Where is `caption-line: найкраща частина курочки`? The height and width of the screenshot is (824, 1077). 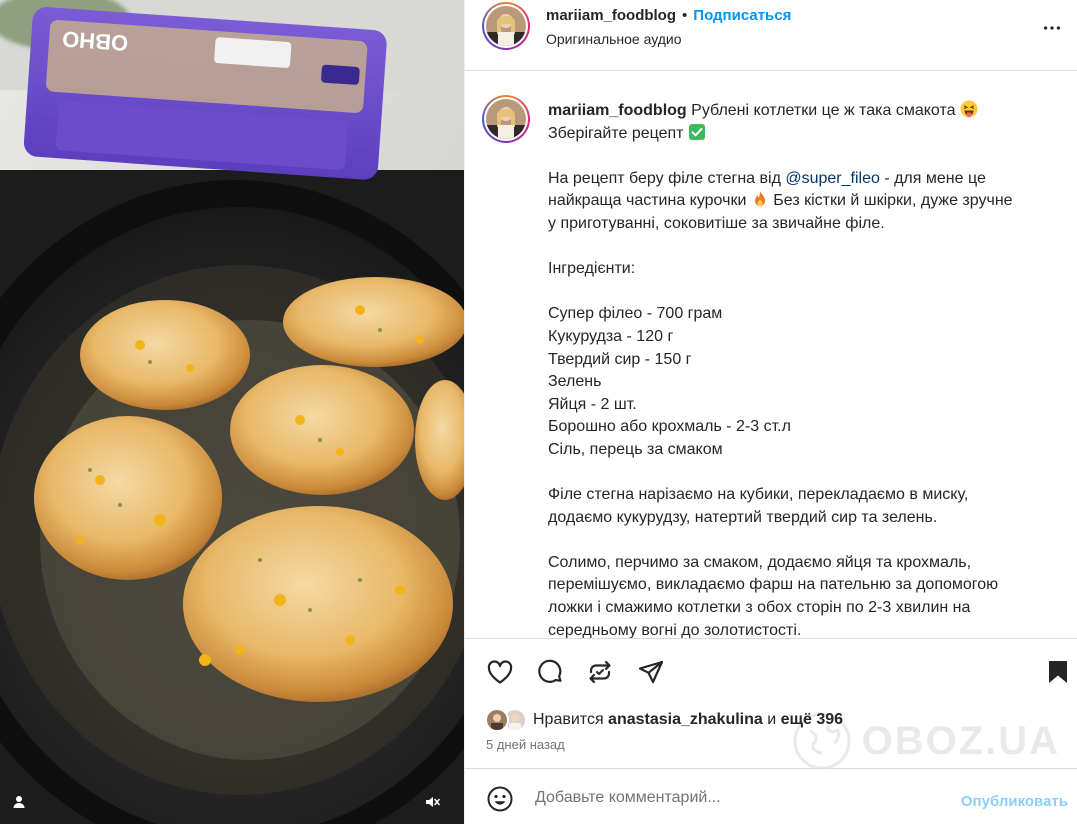
caption-line: найкраща частина курочки is located at coordinates (647, 201).